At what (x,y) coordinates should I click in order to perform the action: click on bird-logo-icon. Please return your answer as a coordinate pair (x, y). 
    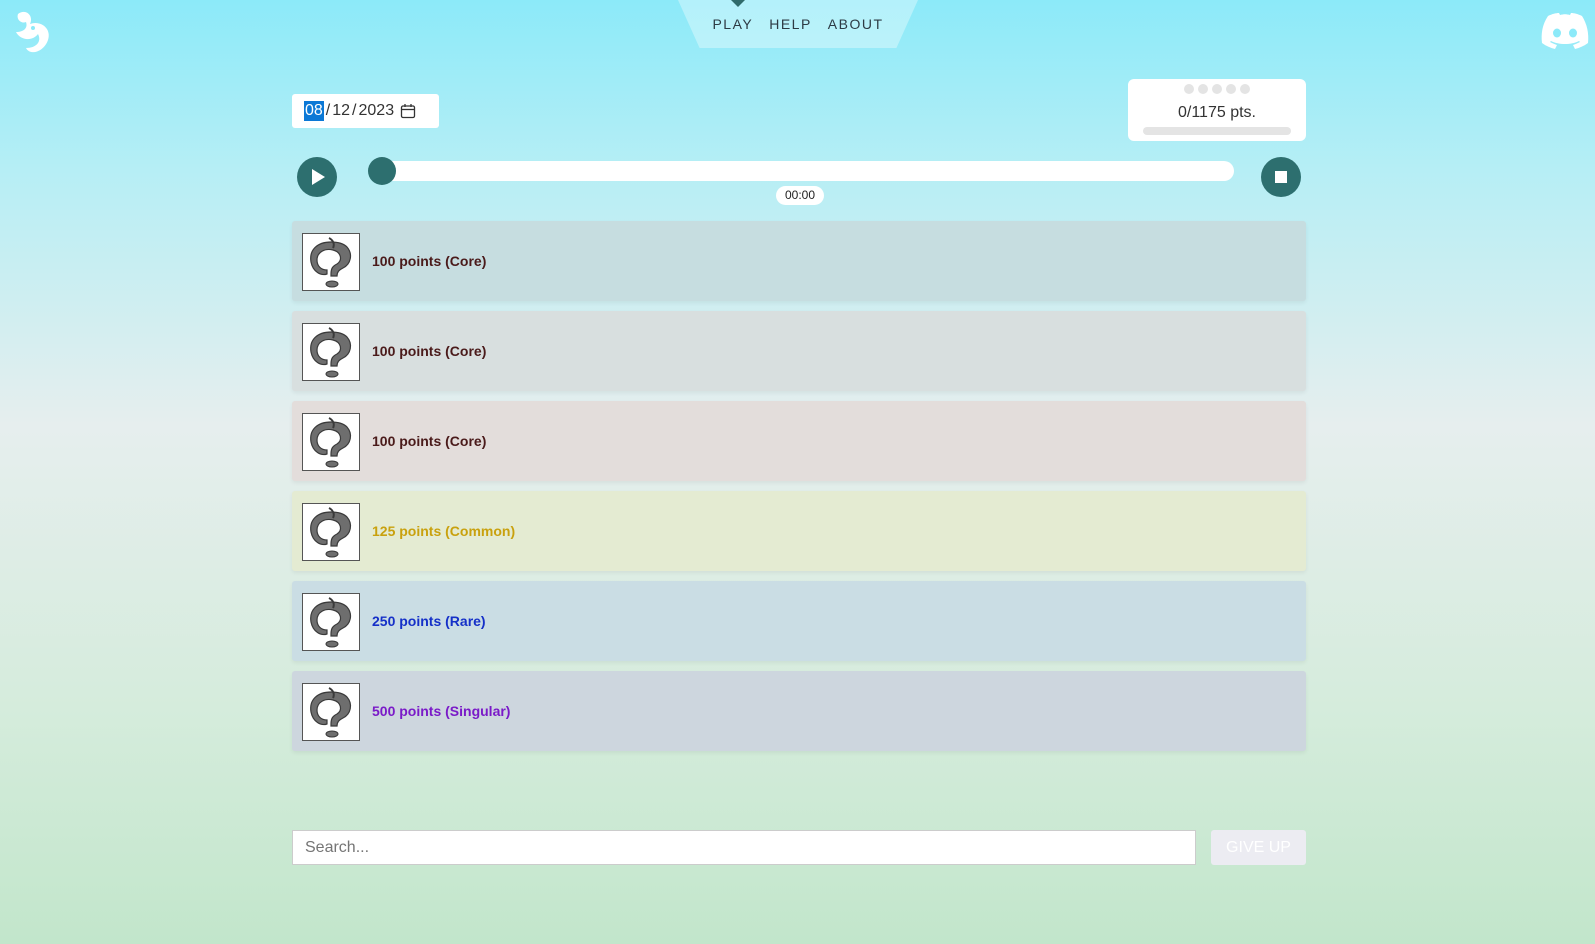
    Looking at the image, I should click on (32, 32).